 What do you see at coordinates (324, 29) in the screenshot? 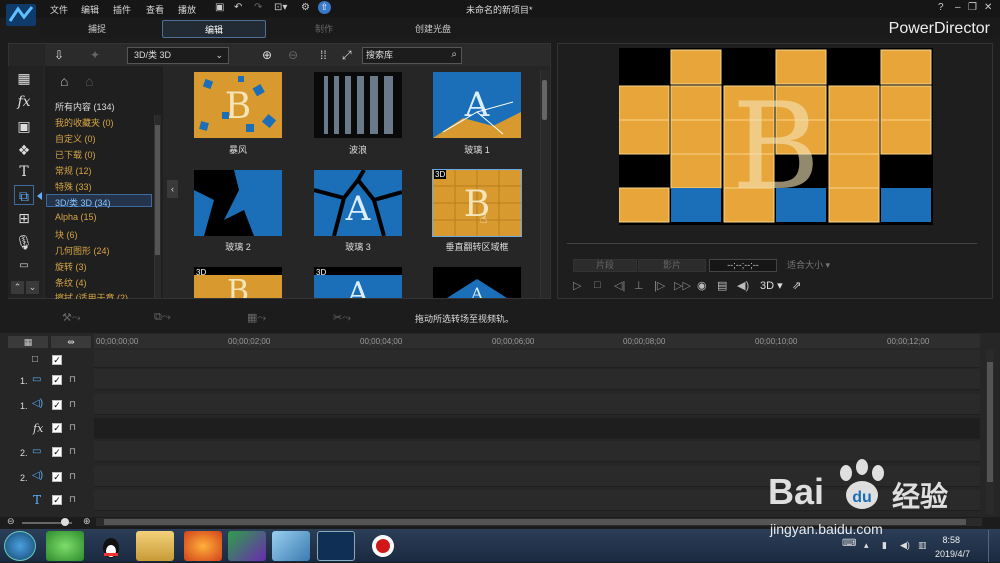
I see `tab-produce: 制作` at bounding box center [324, 29].